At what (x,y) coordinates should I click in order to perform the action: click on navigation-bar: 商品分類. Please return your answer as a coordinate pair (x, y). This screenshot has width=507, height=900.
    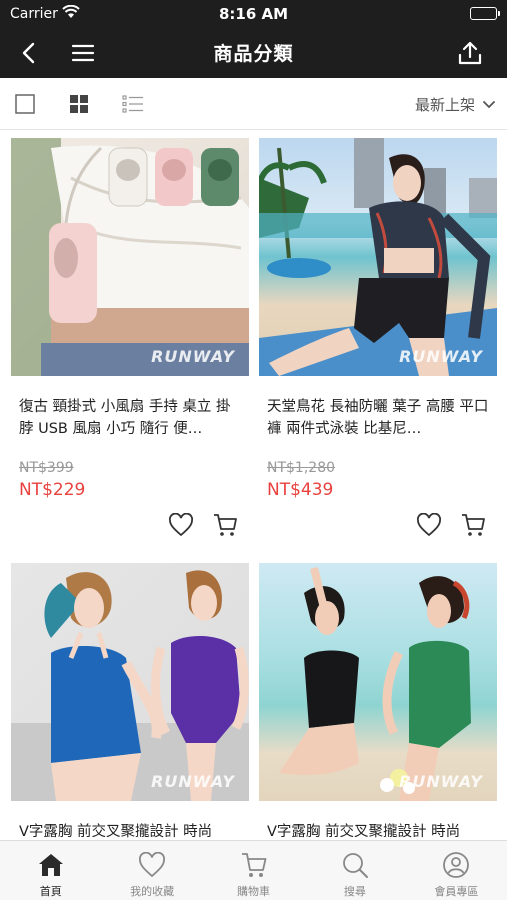
    Looking at the image, I should click on (253, 53).